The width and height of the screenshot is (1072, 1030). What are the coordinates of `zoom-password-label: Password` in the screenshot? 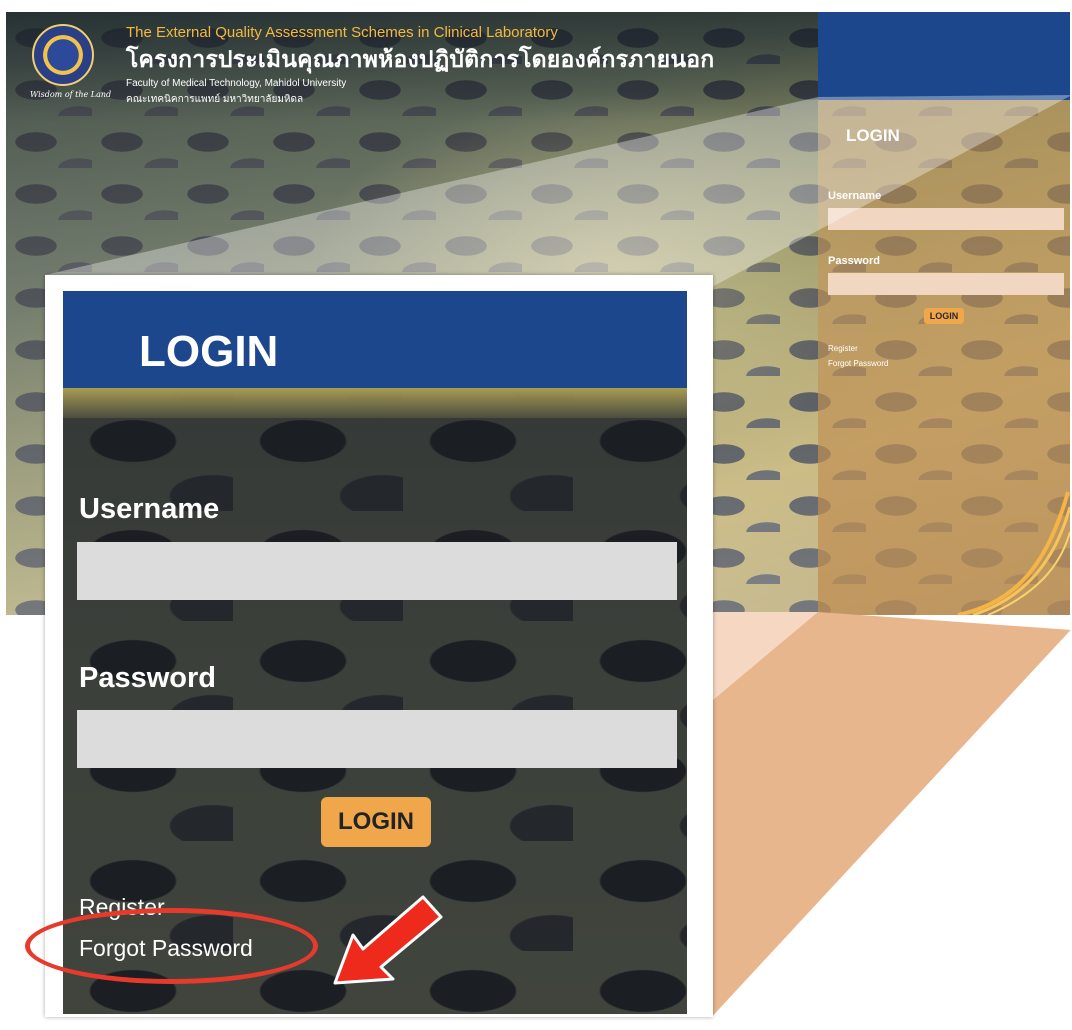 It's located at (147, 678).